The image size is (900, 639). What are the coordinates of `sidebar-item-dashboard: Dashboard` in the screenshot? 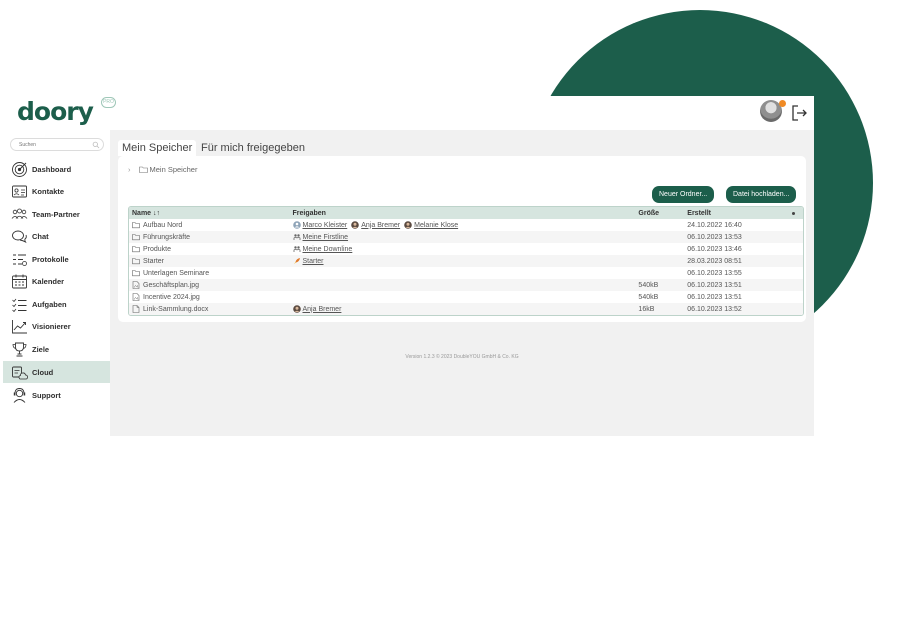 It's located at (56, 169).